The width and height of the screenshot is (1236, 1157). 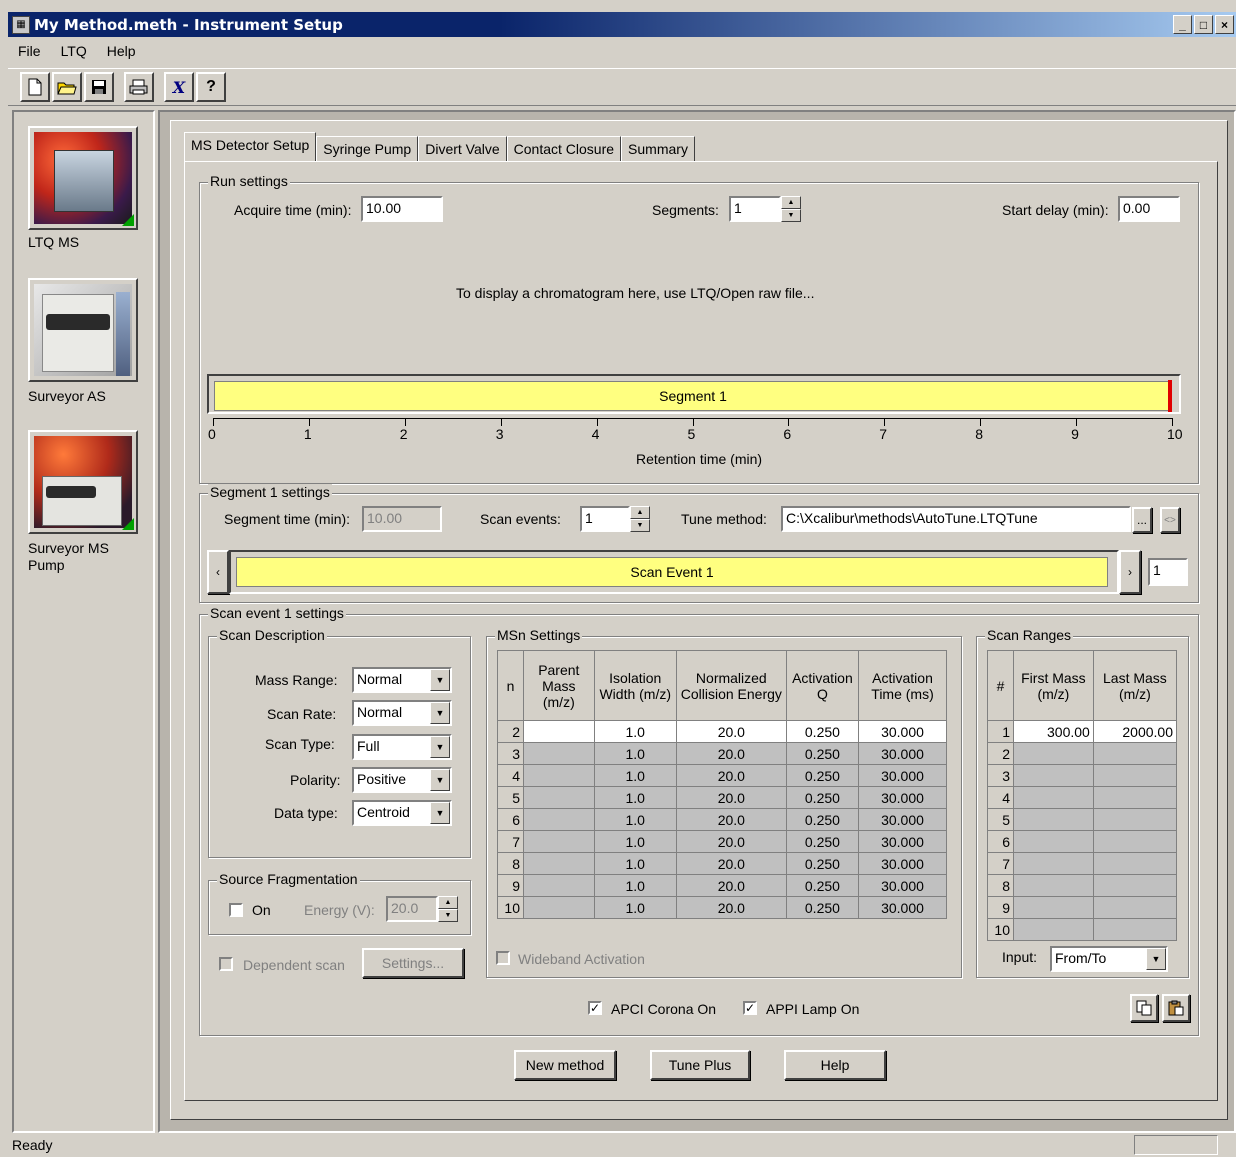 I want to click on scan-rate-select: Normal ▼, so click(x=402, y=713).